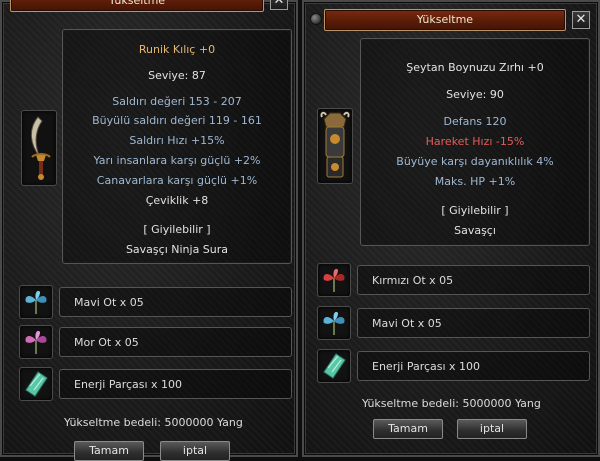  I want to click on stat-line: Hareket Hızı -15%, so click(475, 141).